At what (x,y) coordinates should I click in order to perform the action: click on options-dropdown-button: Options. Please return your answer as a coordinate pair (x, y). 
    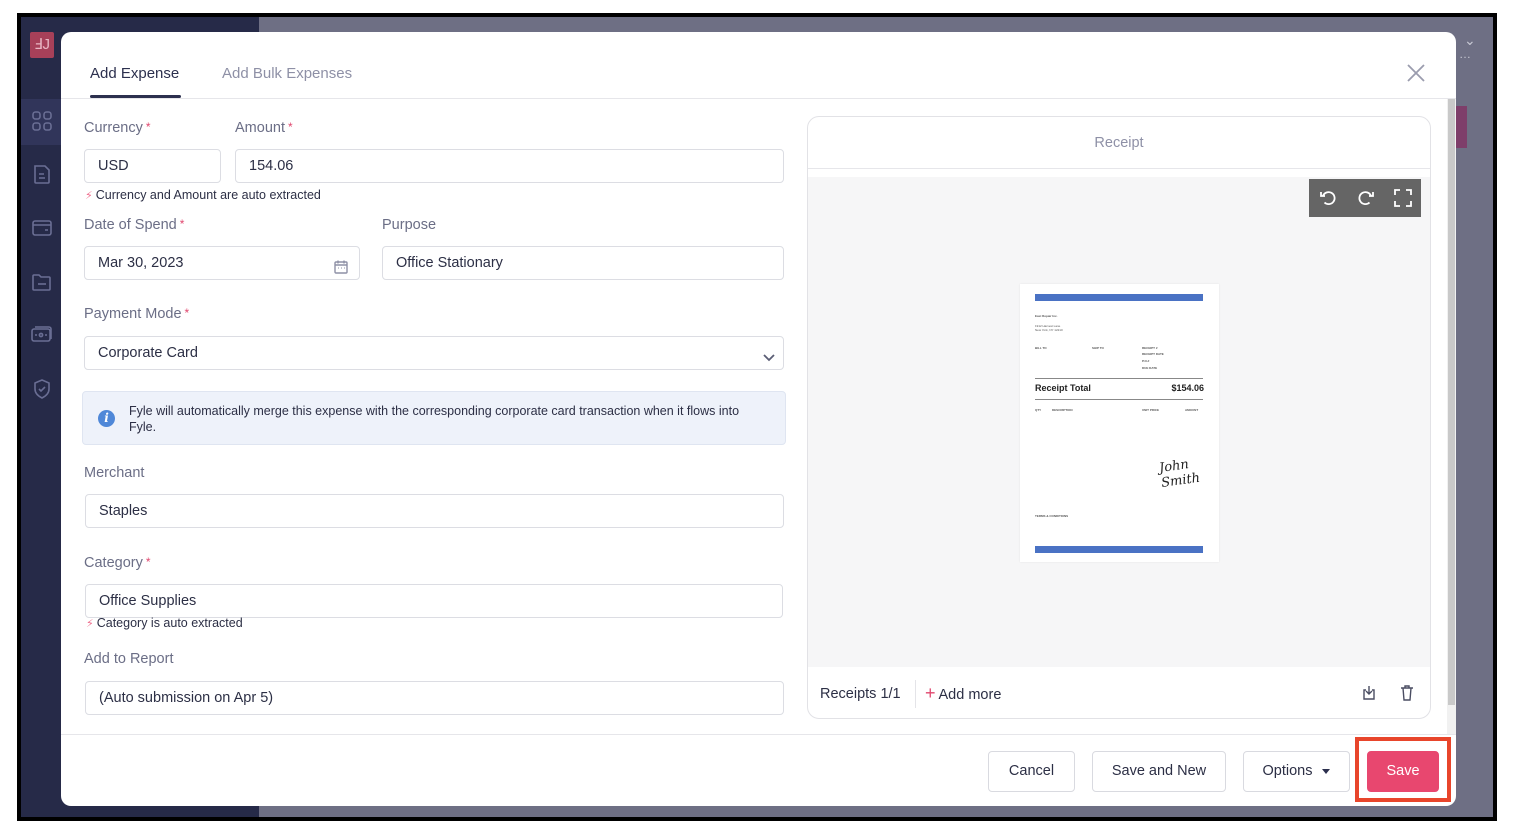
    Looking at the image, I should click on (1296, 771).